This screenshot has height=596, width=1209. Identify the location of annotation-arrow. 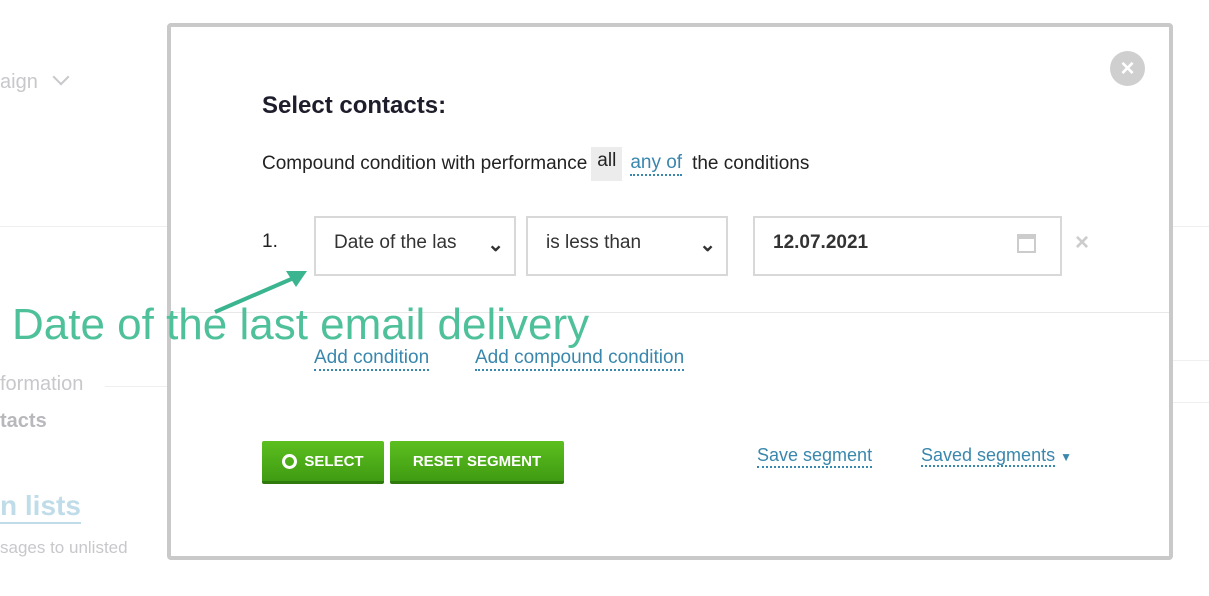
(260, 292).